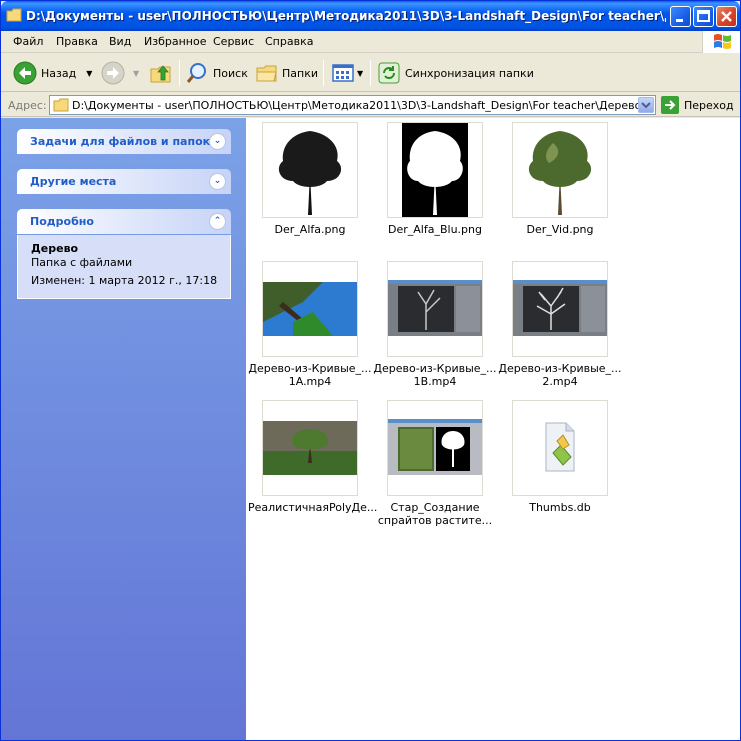 Image resolution: width=741 pixels, height=741 pixels. I want to click on file-label: Der_Alfa_Blu.png, so click(435, 229).